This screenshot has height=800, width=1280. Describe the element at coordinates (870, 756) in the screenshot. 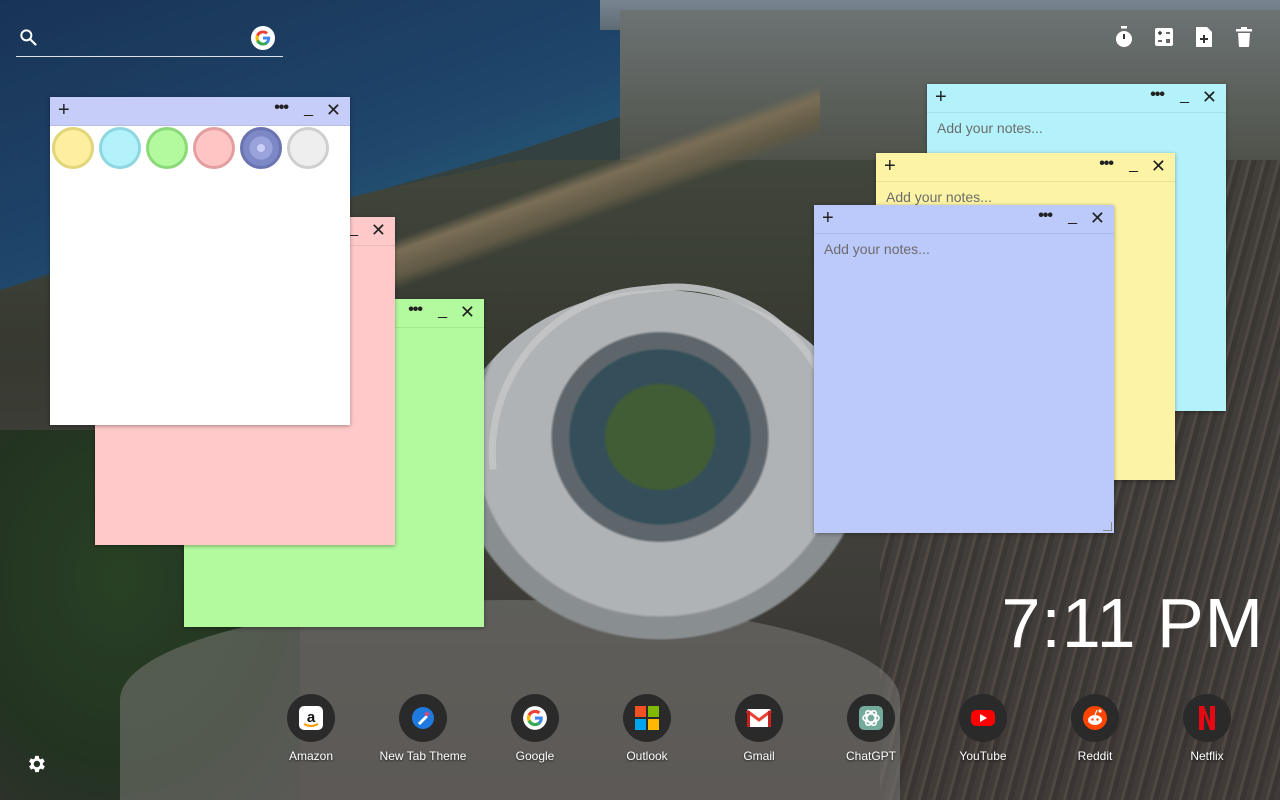

I see `dock-label: ChatGPT` at that location.